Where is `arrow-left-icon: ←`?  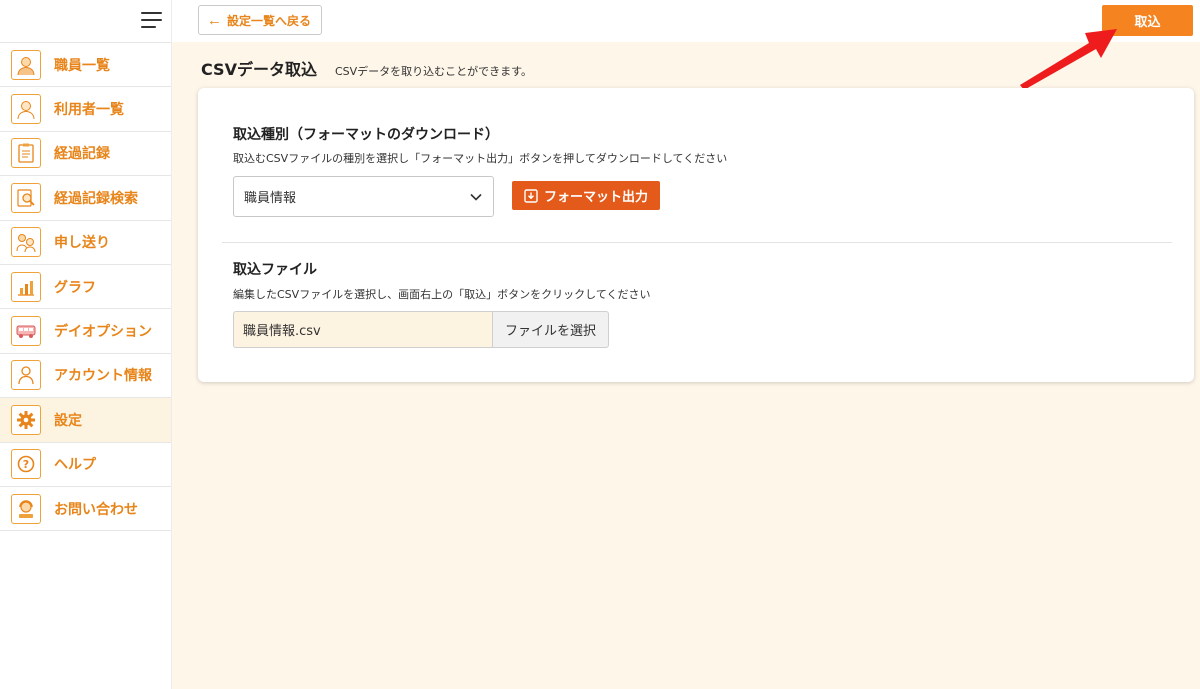 arrow-left-icon: ← is located at coordinates (214, 20).